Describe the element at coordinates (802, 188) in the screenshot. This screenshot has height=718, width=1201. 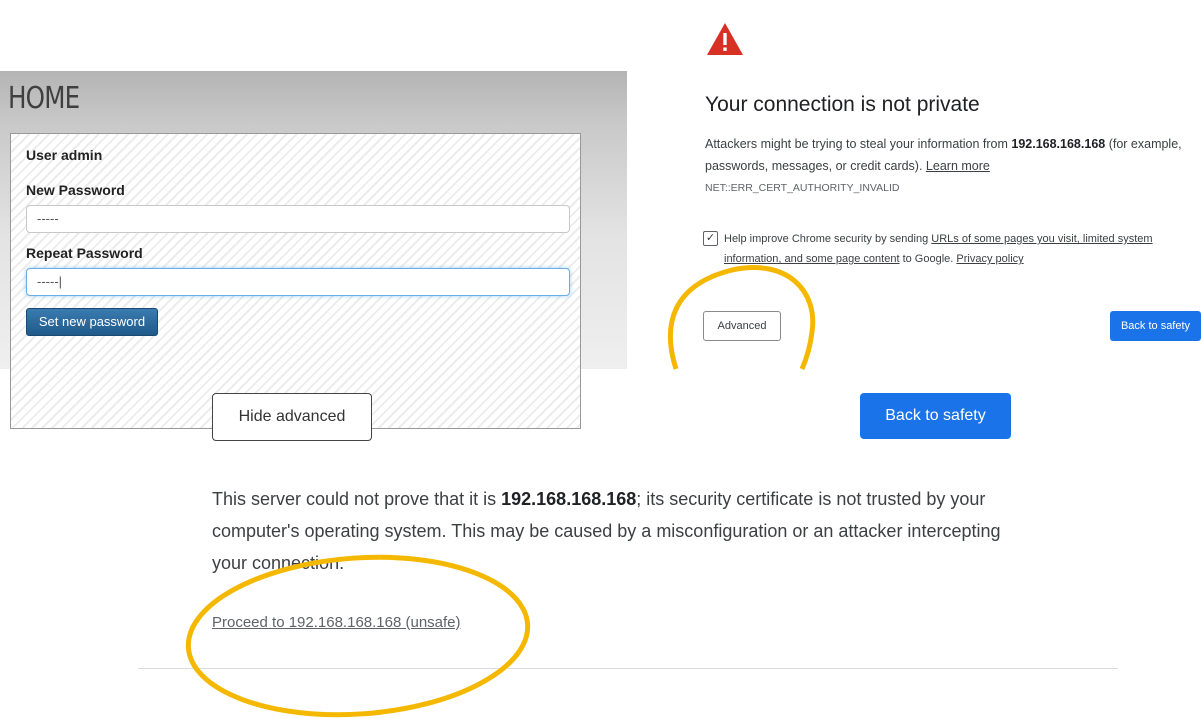
I see `error-code: NET::ERR_CERT_AUTHORITY_INVALID` at that location.